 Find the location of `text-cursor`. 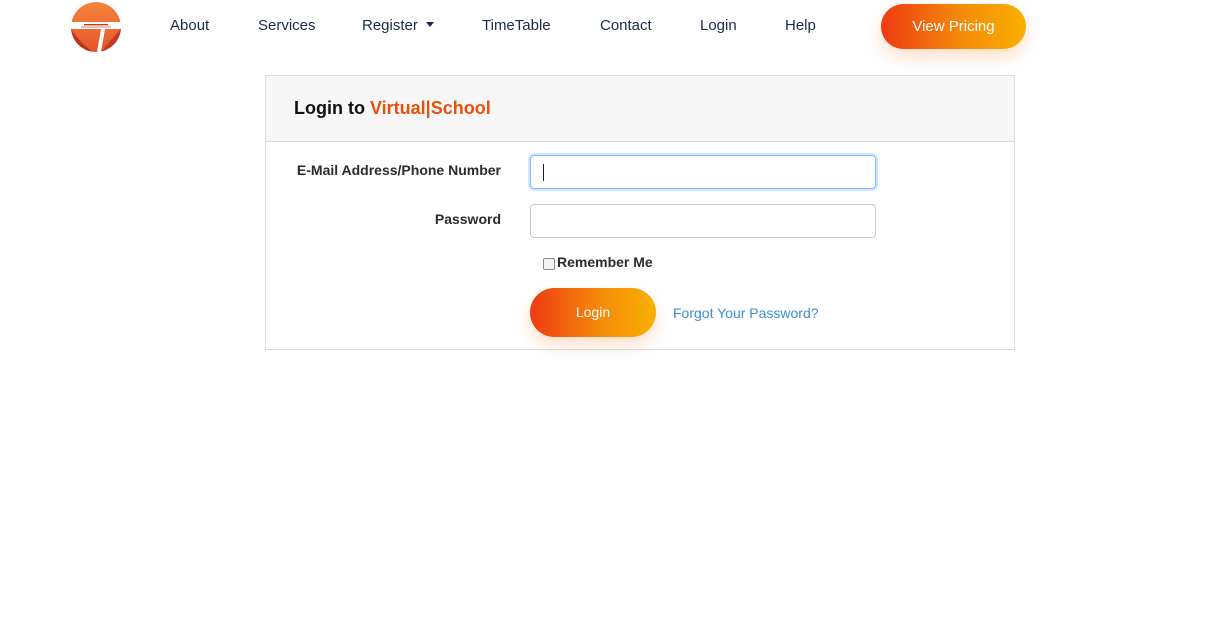

text-cursor is located at coordinates (543, 172).